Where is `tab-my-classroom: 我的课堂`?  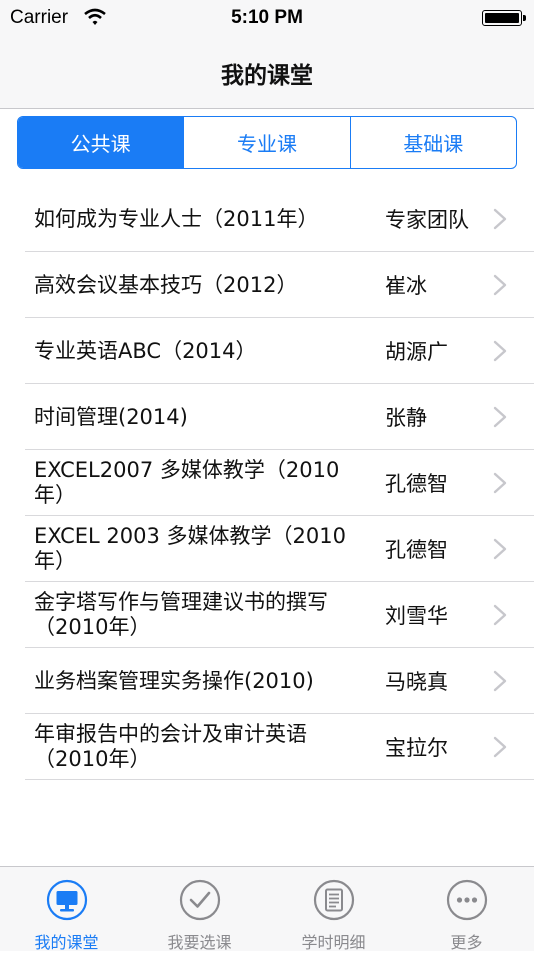 tab-my-classroom: 我的课堂 is located at coordinates (66, 909).